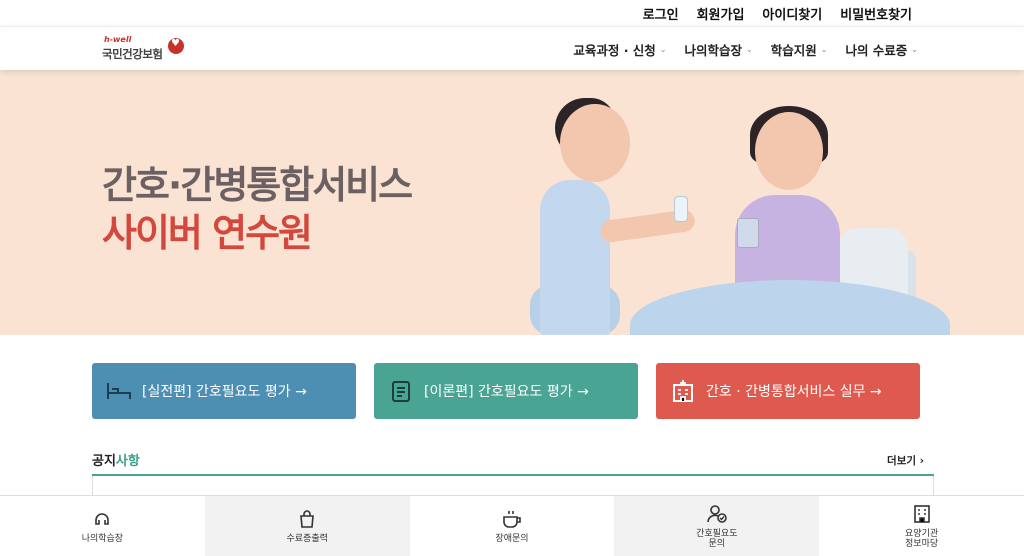 Image resolution: width=1024 pixels, height=556 pixels. I want to click on dock-inquiry: 장애문의, so click(512, 526).